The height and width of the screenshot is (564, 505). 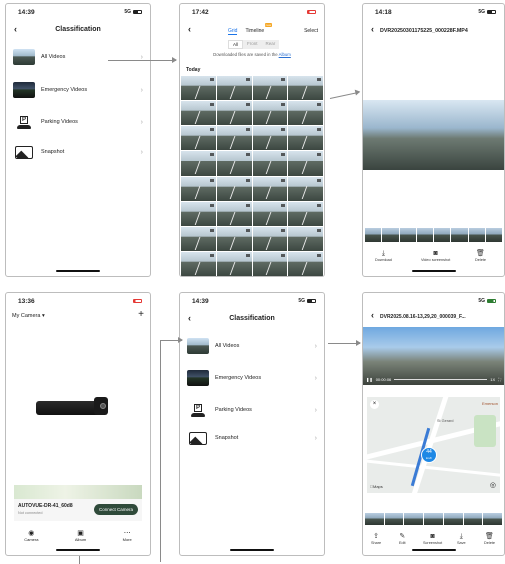 I want to click on video-controls: ❚❚ 00:00:06 1X ⛶, so click(x=433, y=379).